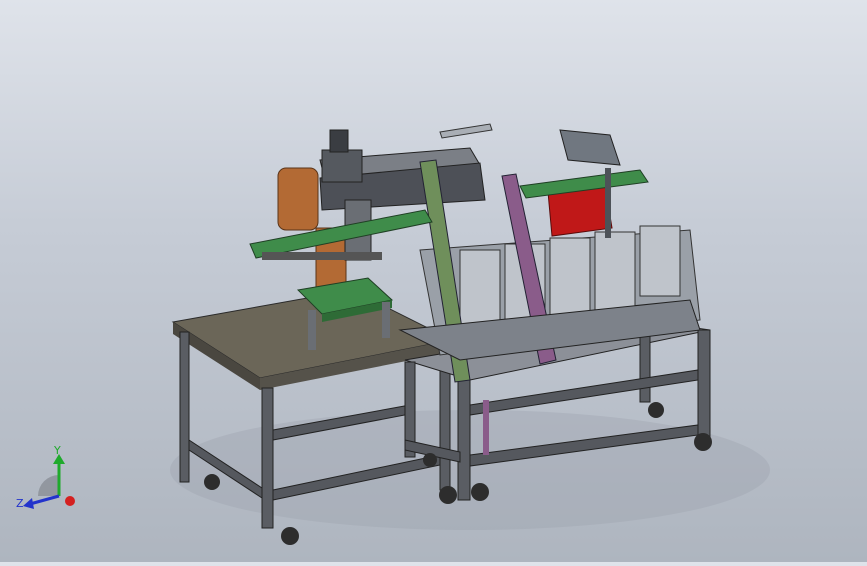 The width and height of the screenshot is (867, 566). Describe the element at coordinates (48, 485) in the screenshot. I see `triad-disc` at that location.